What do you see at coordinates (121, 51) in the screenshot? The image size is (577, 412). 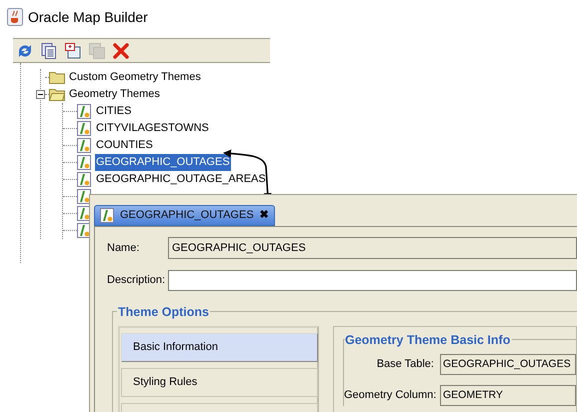 I see `delete-icon` at bounding box center [121, 51].